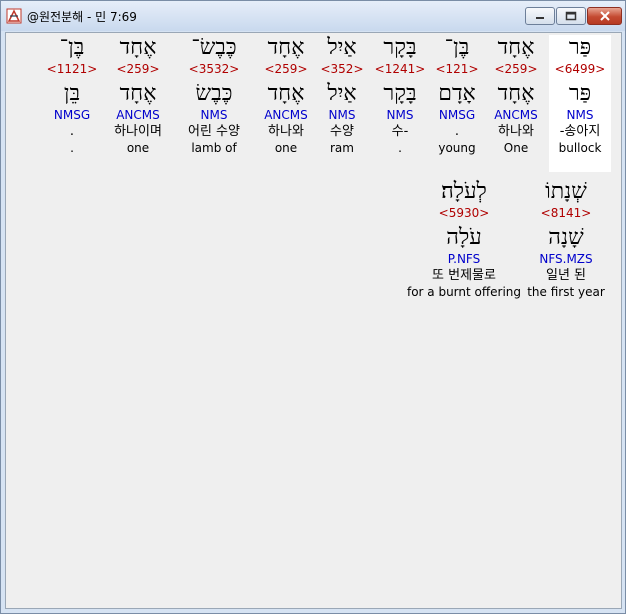 The width and height of the screenshot is (626, 614). Describe the element at coordinates (72, 69) in the screenshot. I see `strong-number: <1121>` at that location.